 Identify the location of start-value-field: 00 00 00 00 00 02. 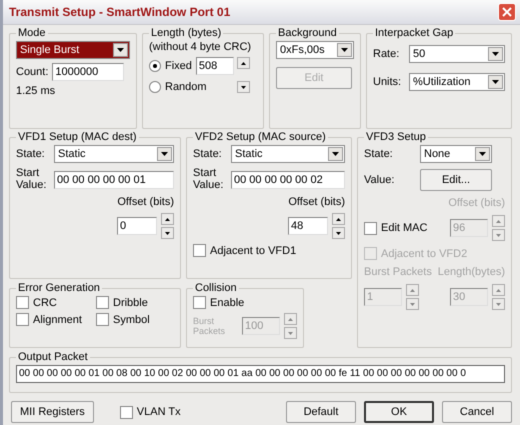
(288, 179).